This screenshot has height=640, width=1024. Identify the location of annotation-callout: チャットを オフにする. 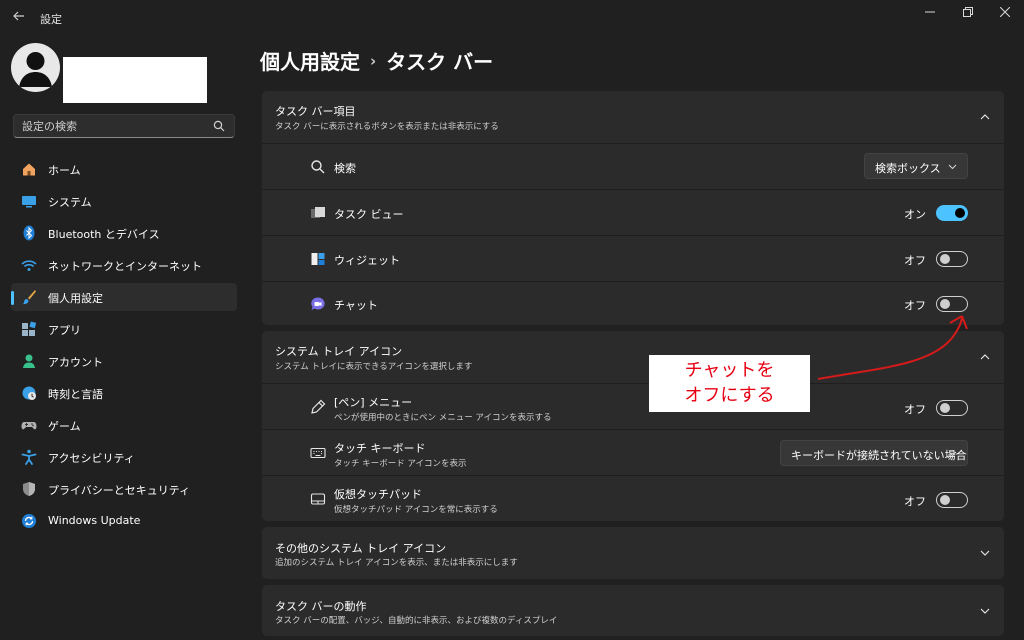
(729, 383).